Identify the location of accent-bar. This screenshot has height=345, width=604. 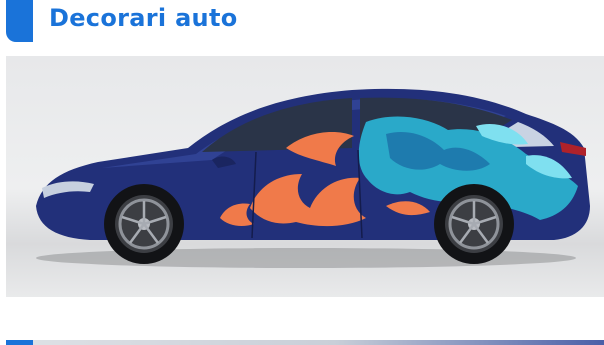
(19, 21).